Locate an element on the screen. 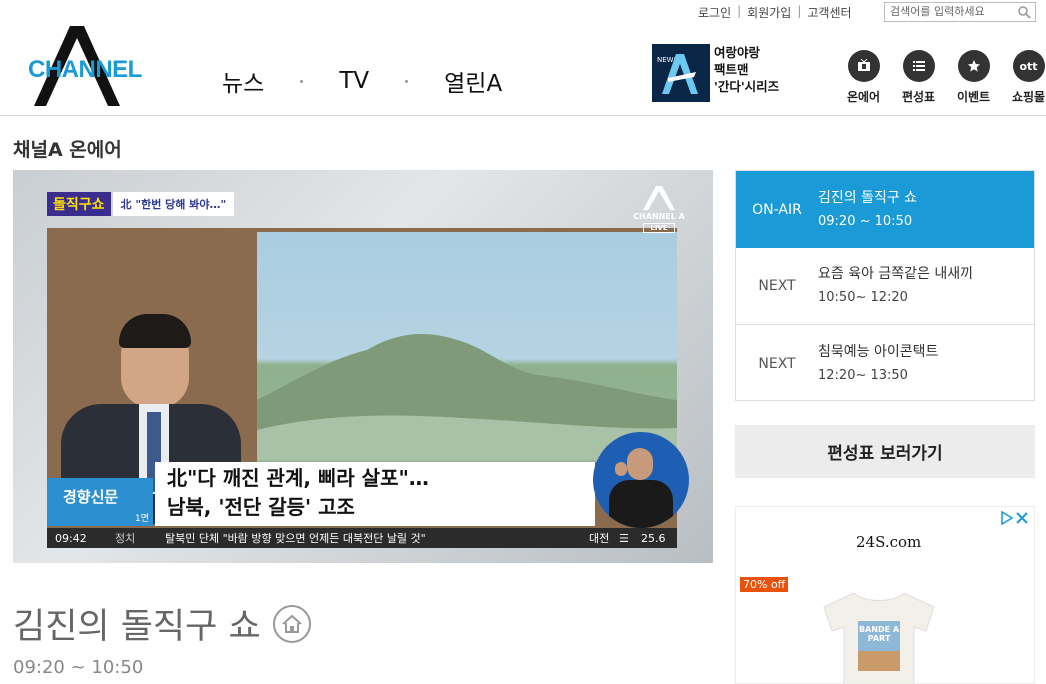 This screenshot has width=1046, height=684. topic-banner: 北 "한번 당해 봐야…" is located at coordinates (173, 204).